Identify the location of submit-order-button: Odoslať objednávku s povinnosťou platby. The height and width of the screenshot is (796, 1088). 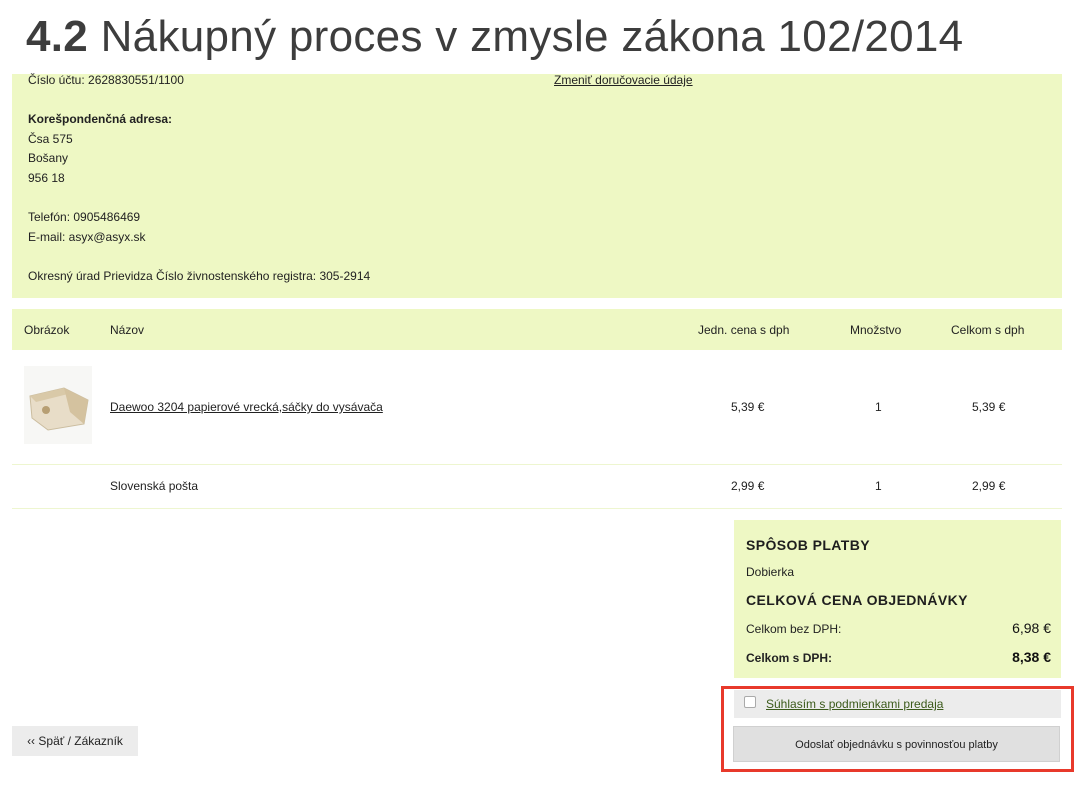
(896, 744).